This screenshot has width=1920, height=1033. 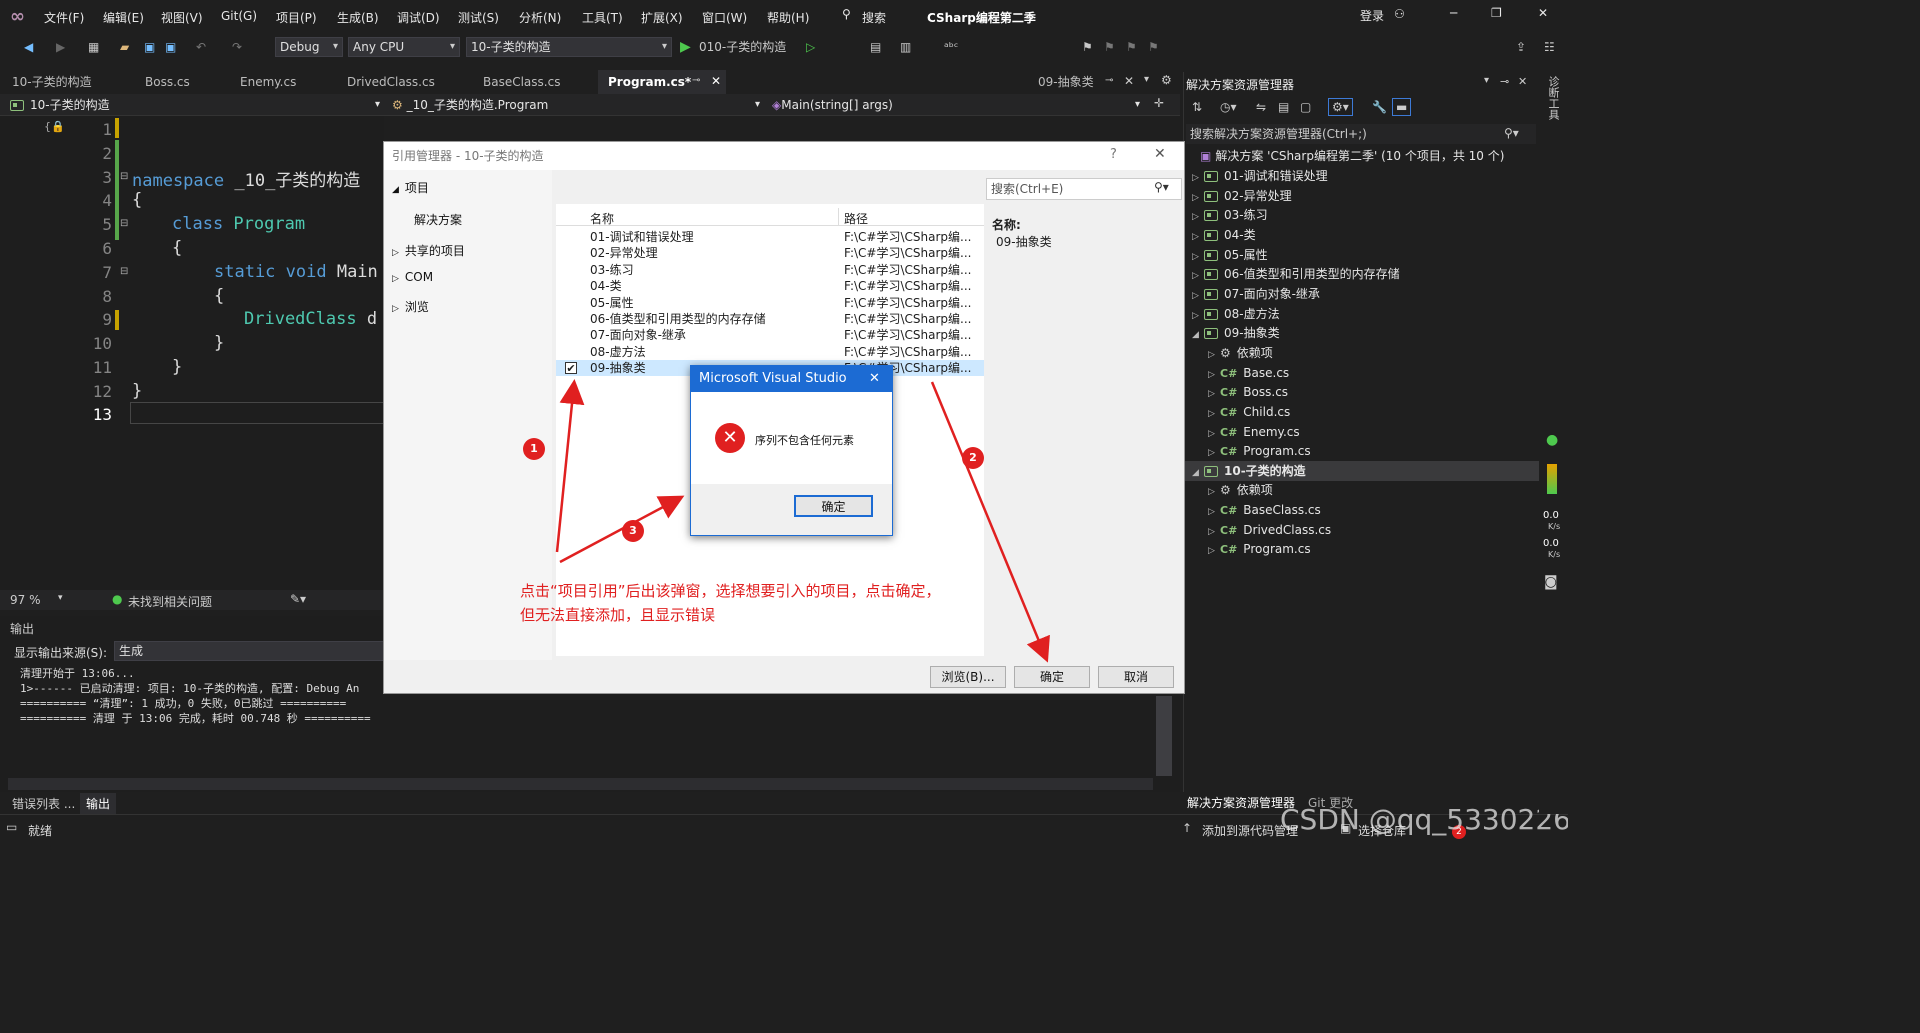 I want to click on annotation-number-1: 1, so click(x=534, y=449).